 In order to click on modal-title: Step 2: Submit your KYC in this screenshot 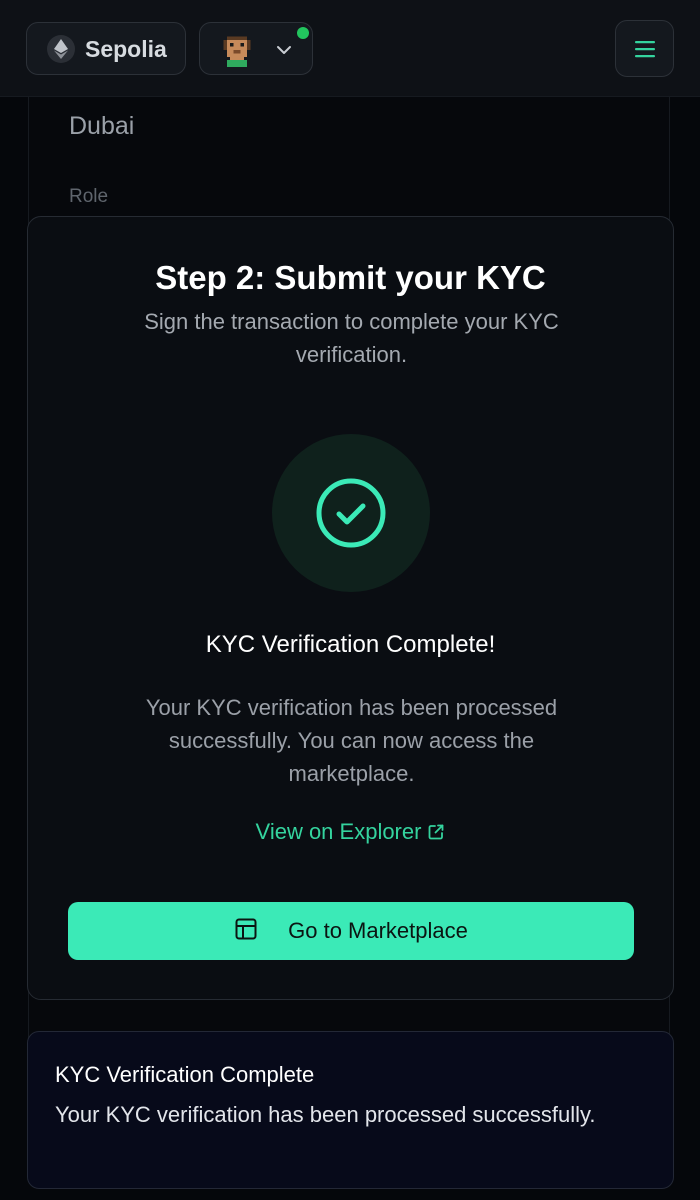, I will do `click(350, 277)`.